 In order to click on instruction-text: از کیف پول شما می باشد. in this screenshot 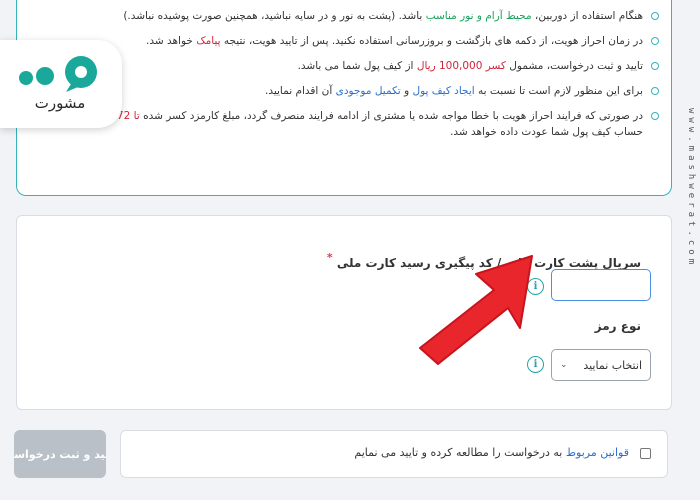, I will do `click(357, 66)`.